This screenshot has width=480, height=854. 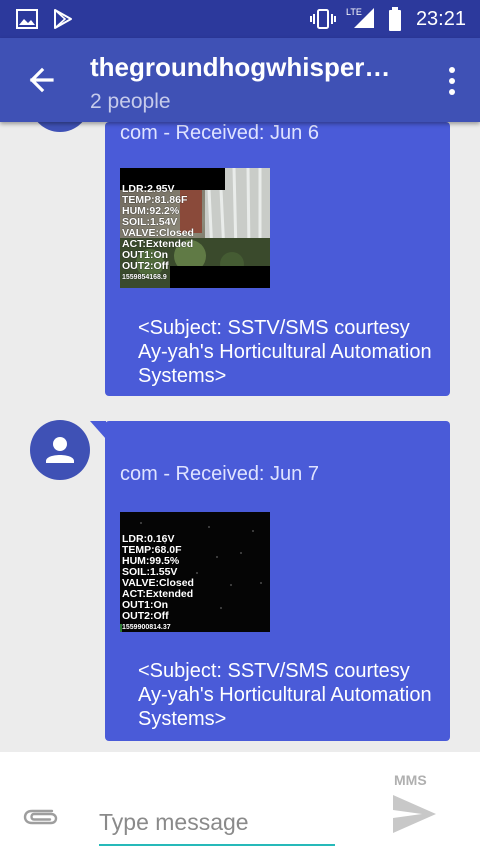 I want to click on play-store-icon, so click(x=63, y=19).